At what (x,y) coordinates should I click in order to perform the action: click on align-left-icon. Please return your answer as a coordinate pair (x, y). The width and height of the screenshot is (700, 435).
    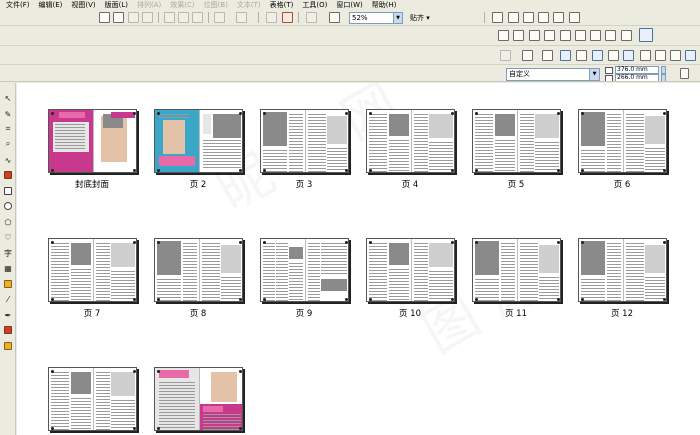
    Looking at the image, I should click on (497, 17).